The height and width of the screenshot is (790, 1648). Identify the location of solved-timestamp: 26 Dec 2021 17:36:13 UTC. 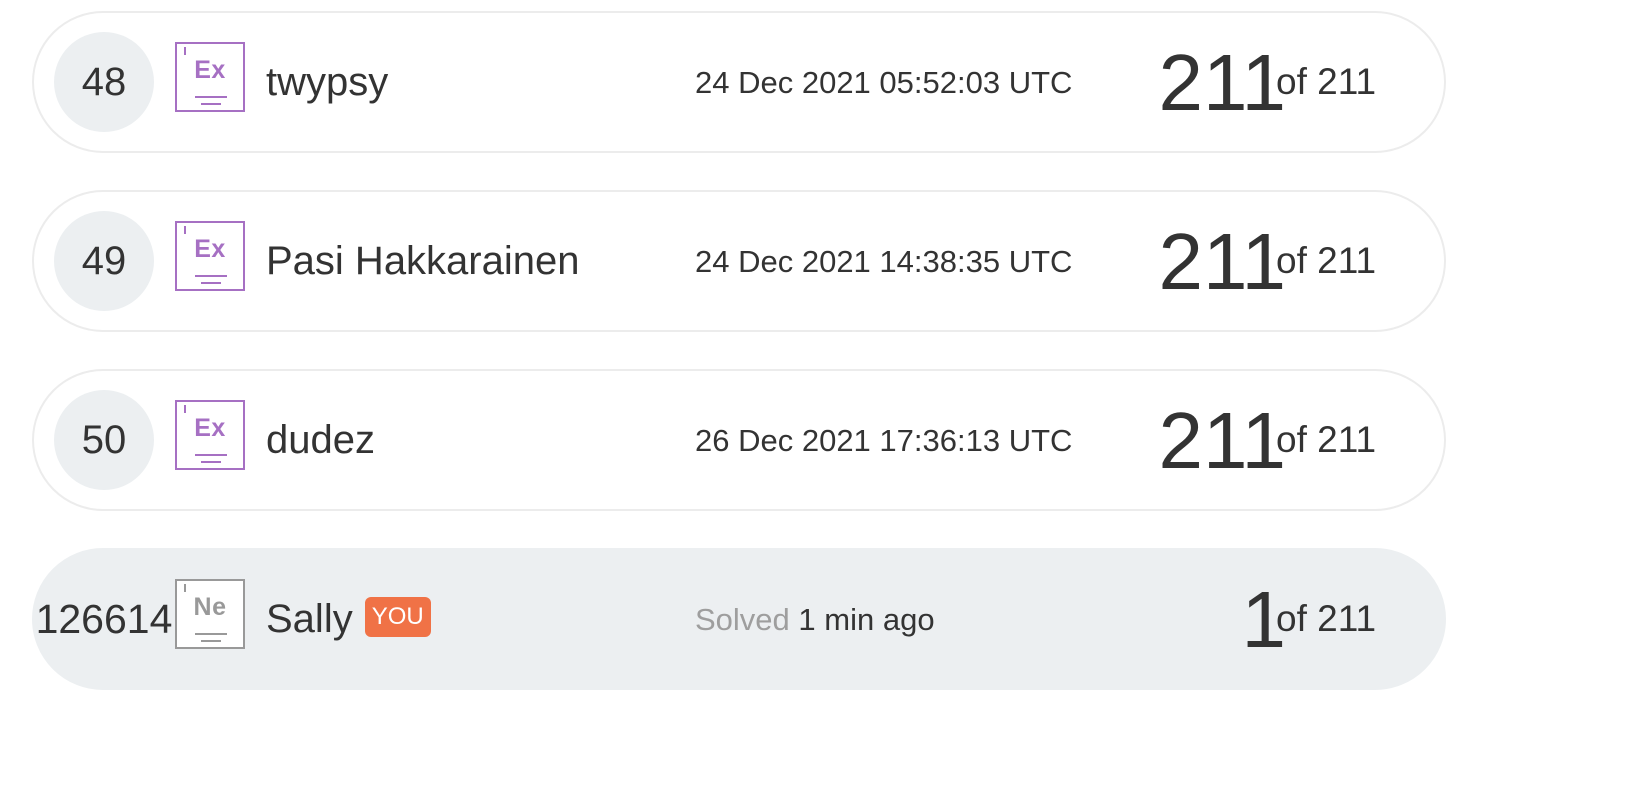
(884, 440).